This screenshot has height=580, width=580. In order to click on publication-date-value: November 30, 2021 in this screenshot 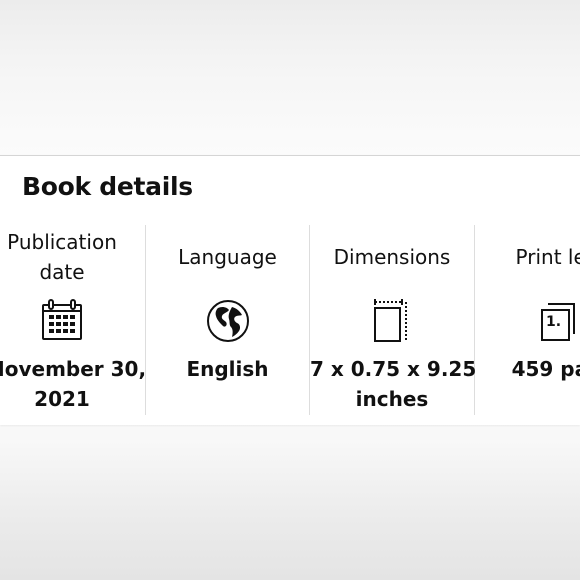, I will do `click(73, 384)`.